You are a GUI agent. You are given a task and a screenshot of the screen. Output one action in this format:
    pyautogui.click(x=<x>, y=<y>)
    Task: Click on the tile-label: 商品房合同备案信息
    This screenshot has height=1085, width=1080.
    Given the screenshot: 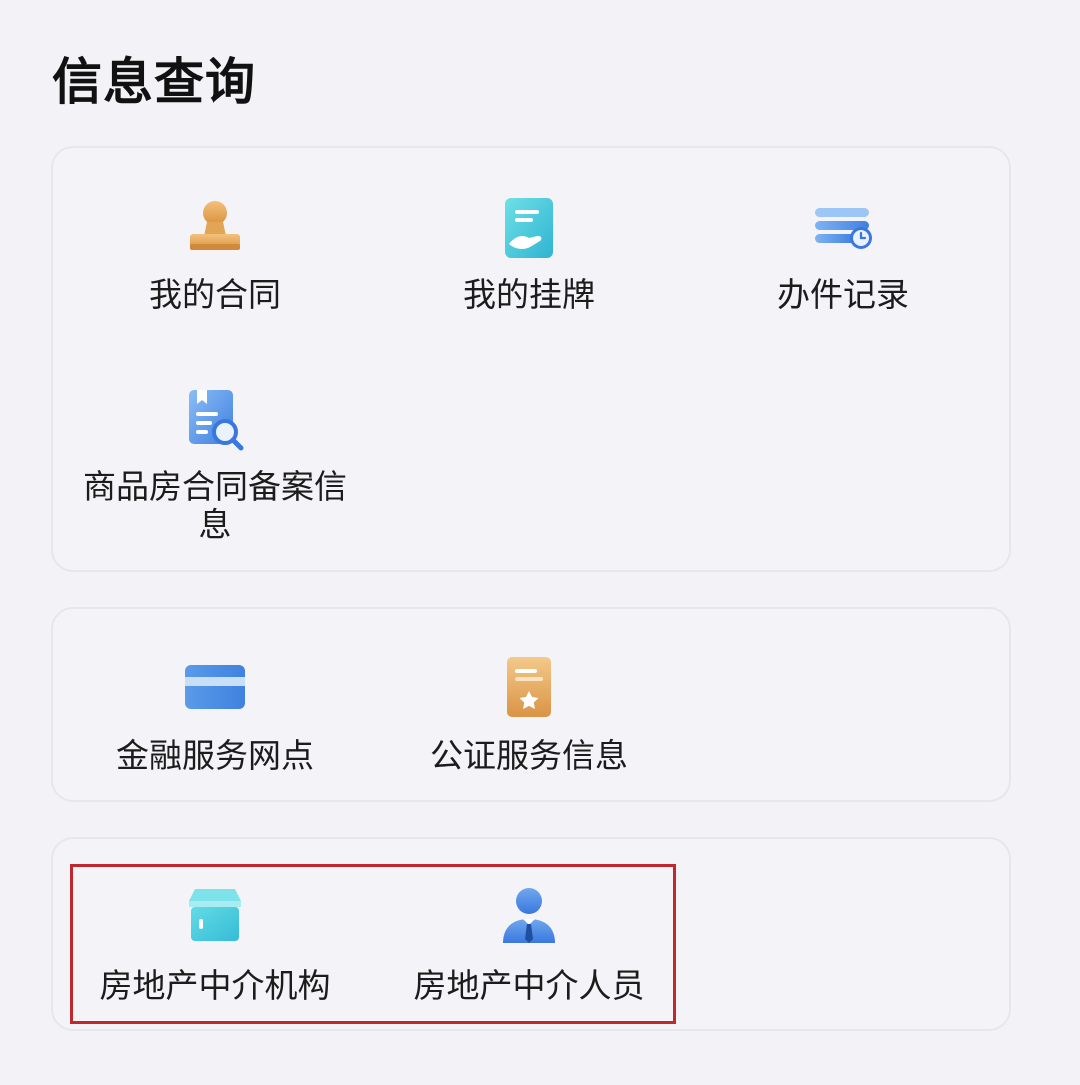 What is the action you would take?
    pyautogui.click(x=215, y=505)
    